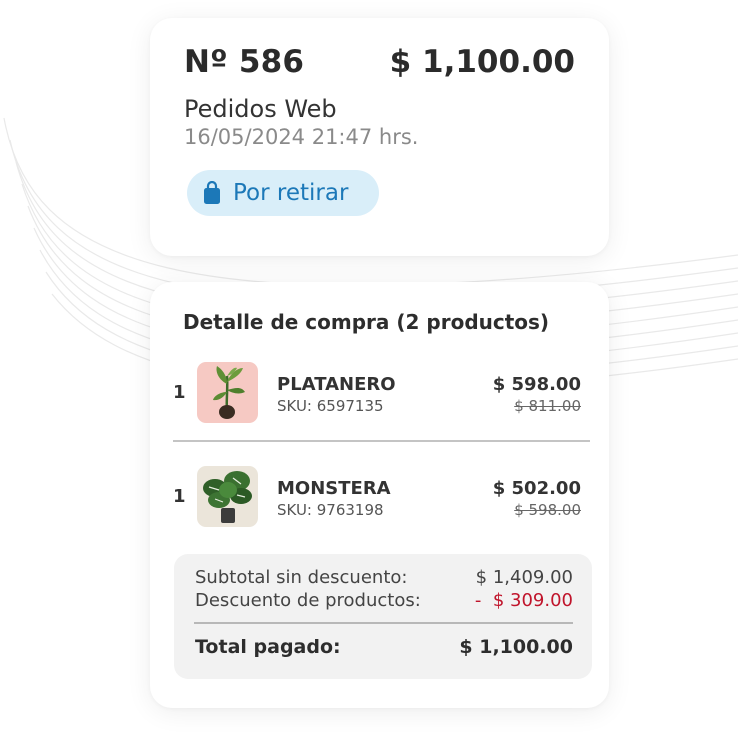 The width and height of the screenshot is (738, 738). I want to click on product-sku: SKU: 9763198, so click(330, 510).